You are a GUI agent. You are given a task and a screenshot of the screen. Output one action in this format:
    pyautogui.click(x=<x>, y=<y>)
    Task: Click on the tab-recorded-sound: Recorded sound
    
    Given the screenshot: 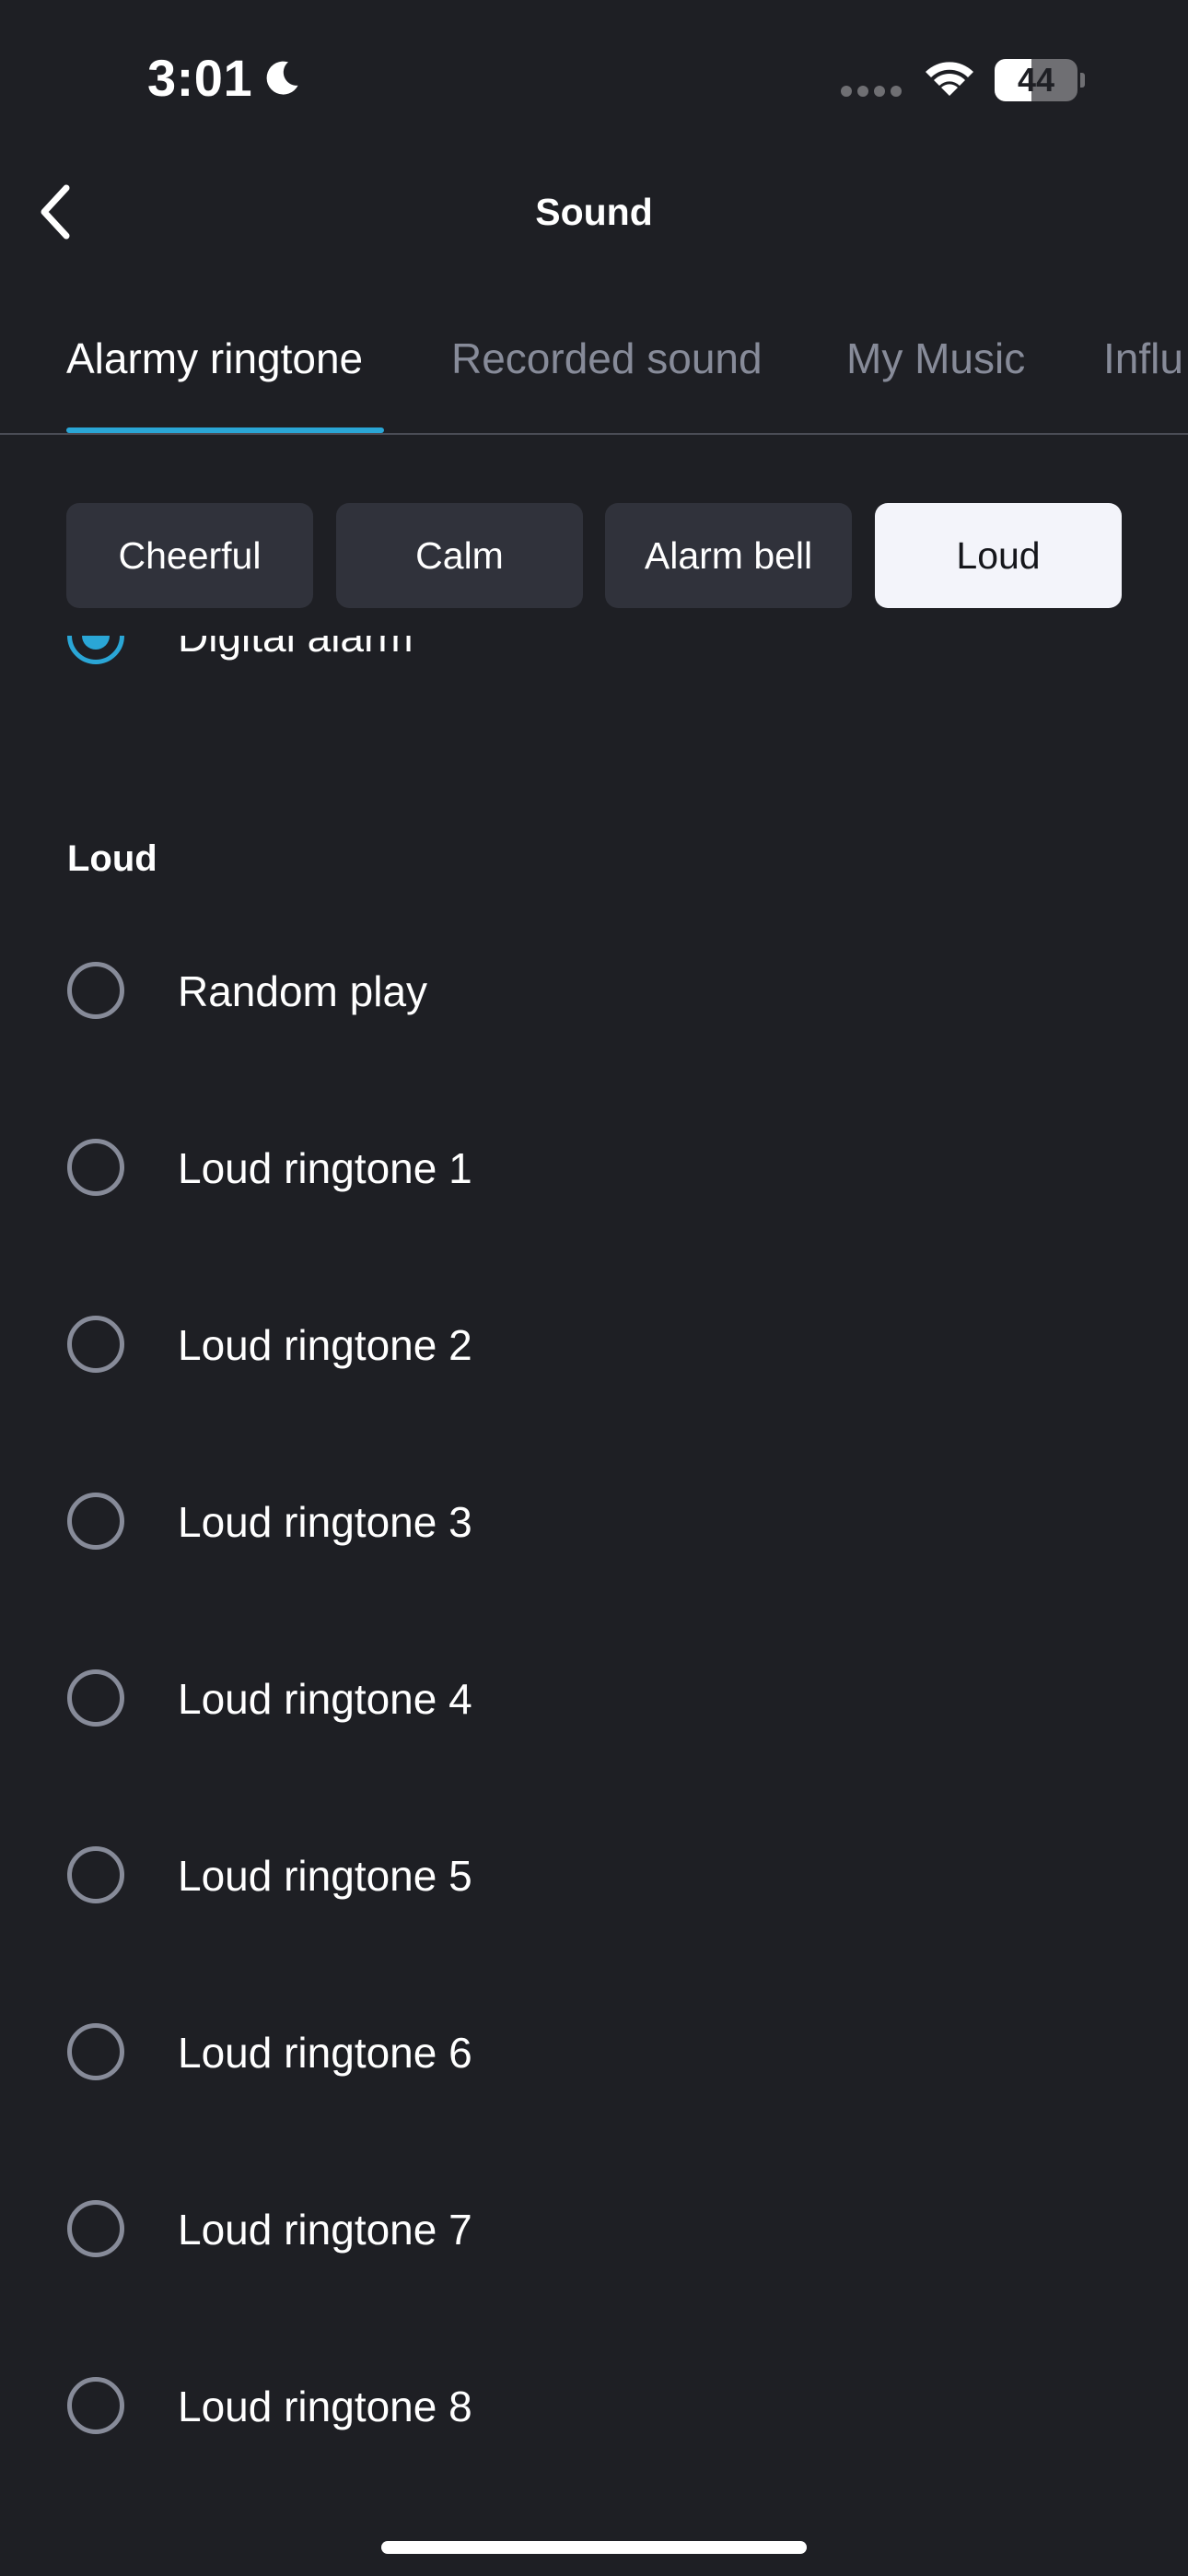 What is the action you would take?
    pyautogui.click(x=607, y=358)
    